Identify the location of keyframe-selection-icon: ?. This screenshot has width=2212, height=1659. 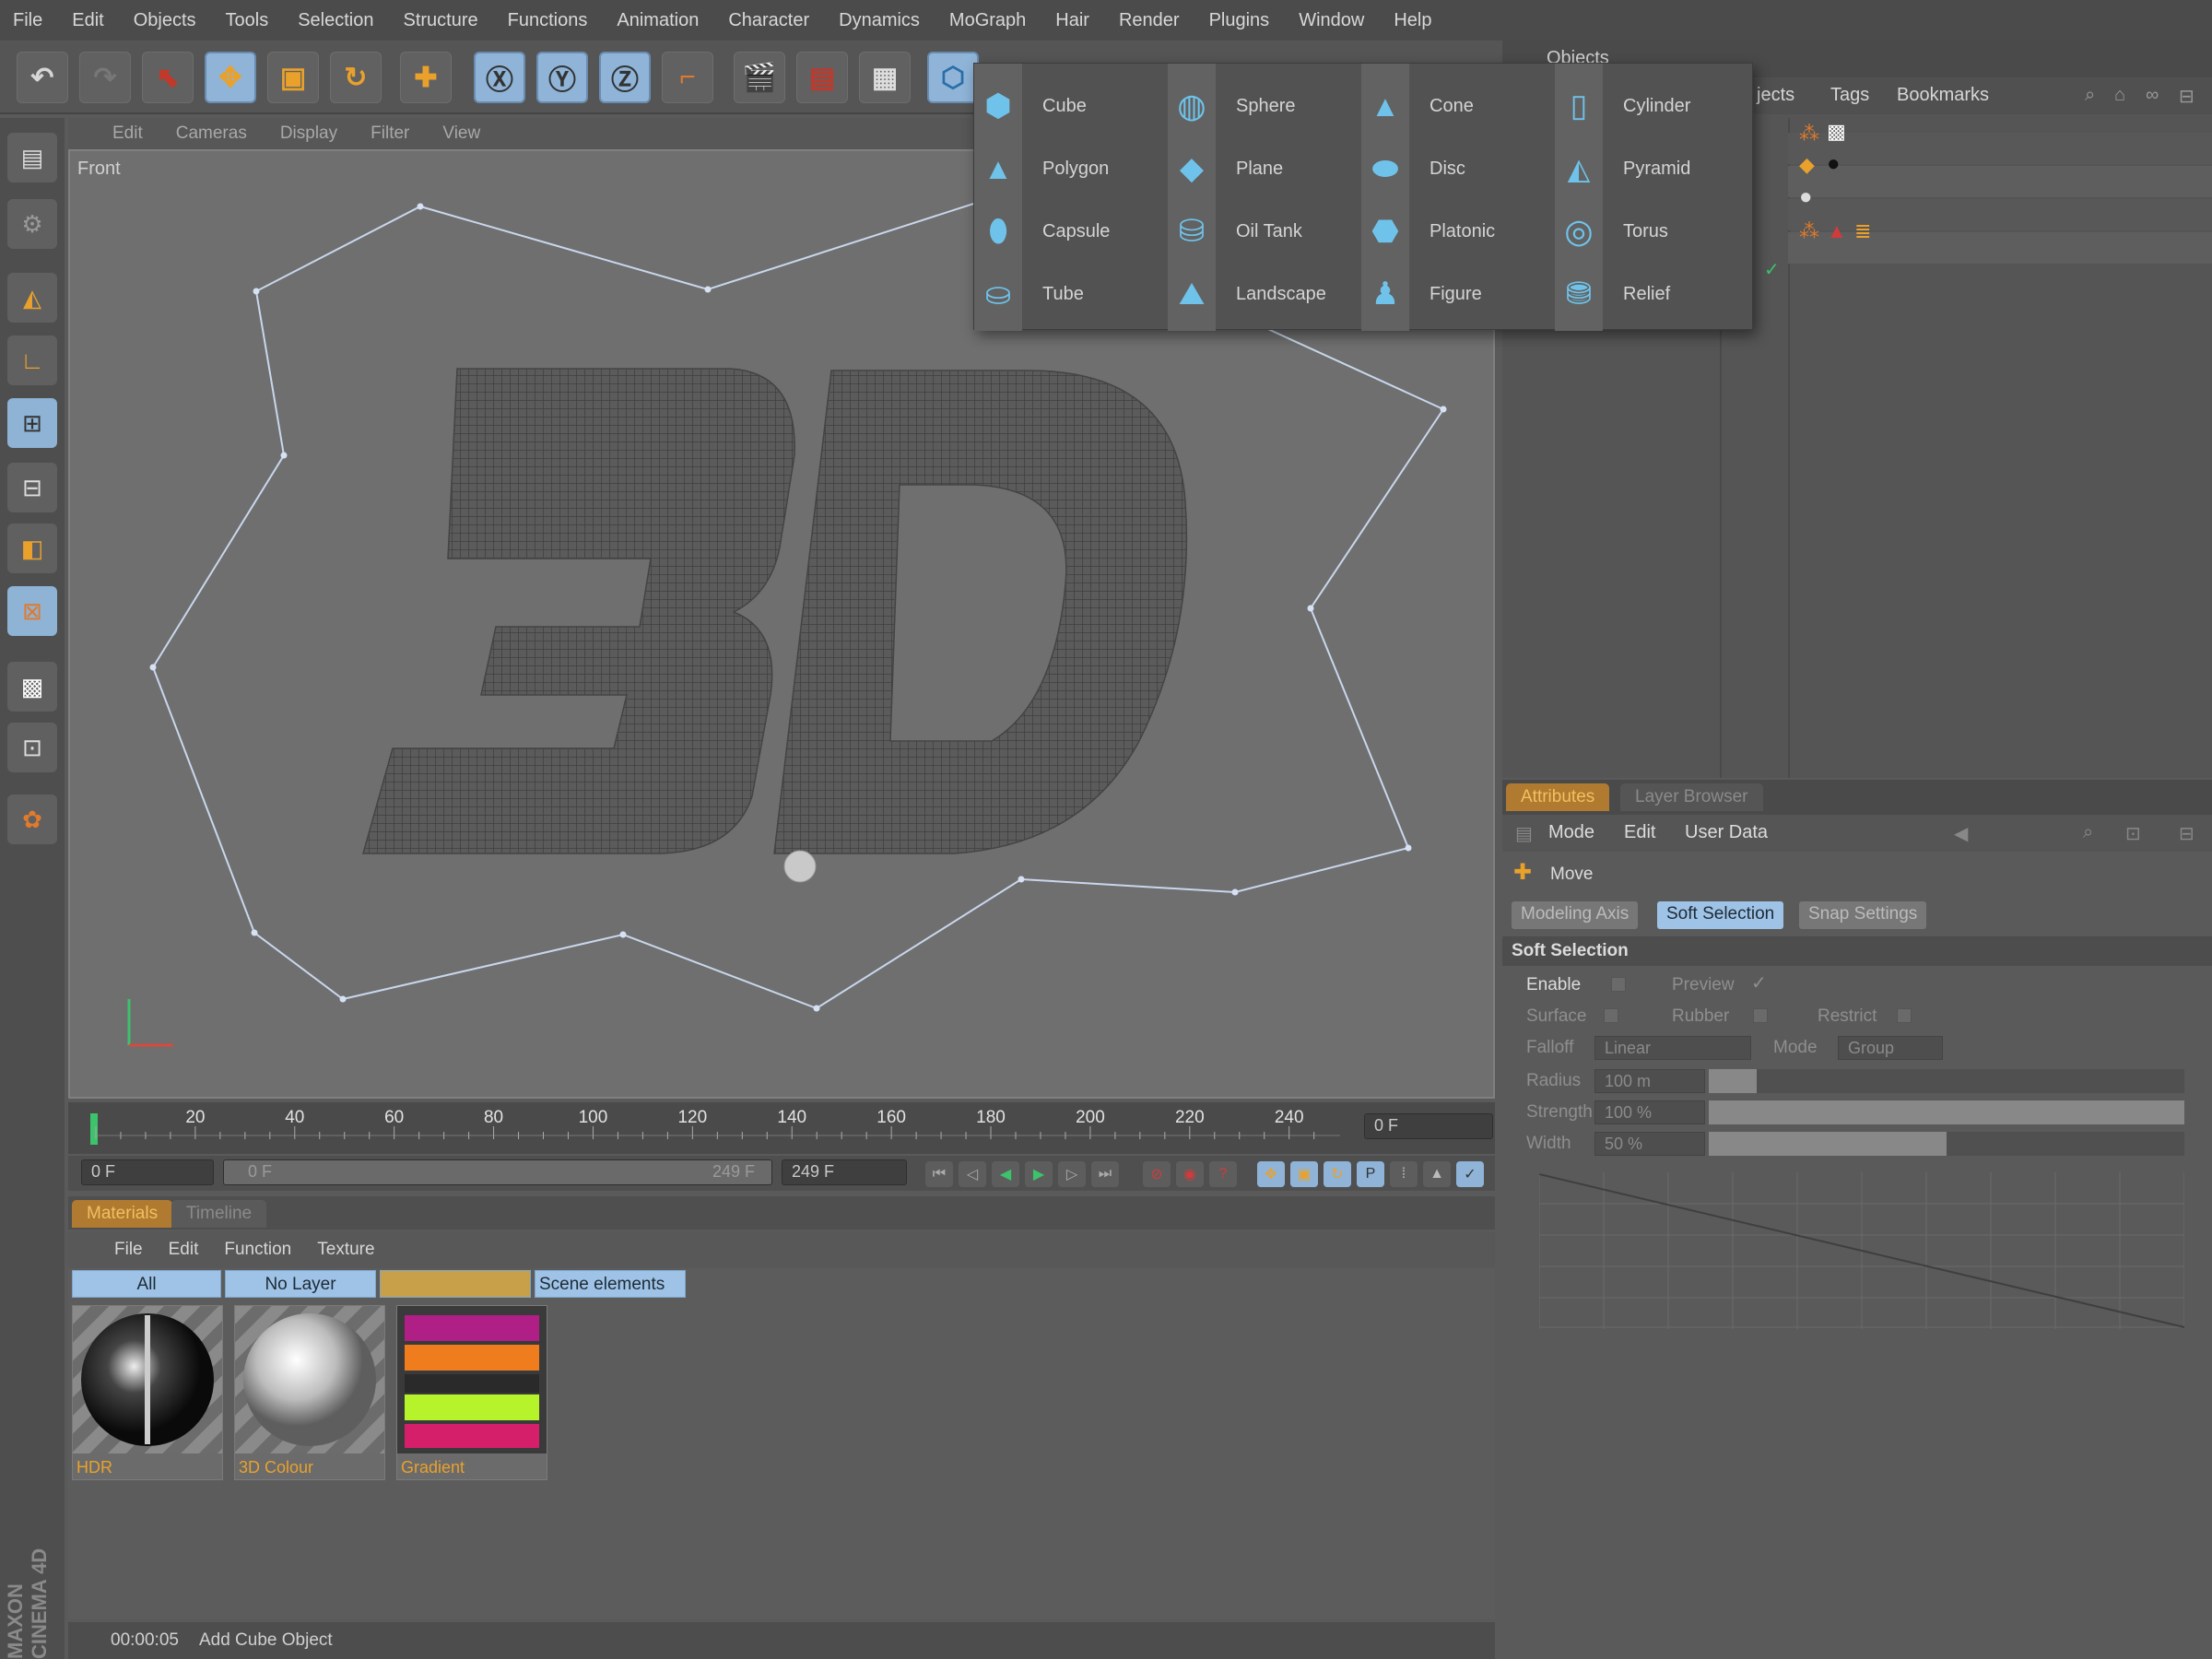
(1223, 1174).